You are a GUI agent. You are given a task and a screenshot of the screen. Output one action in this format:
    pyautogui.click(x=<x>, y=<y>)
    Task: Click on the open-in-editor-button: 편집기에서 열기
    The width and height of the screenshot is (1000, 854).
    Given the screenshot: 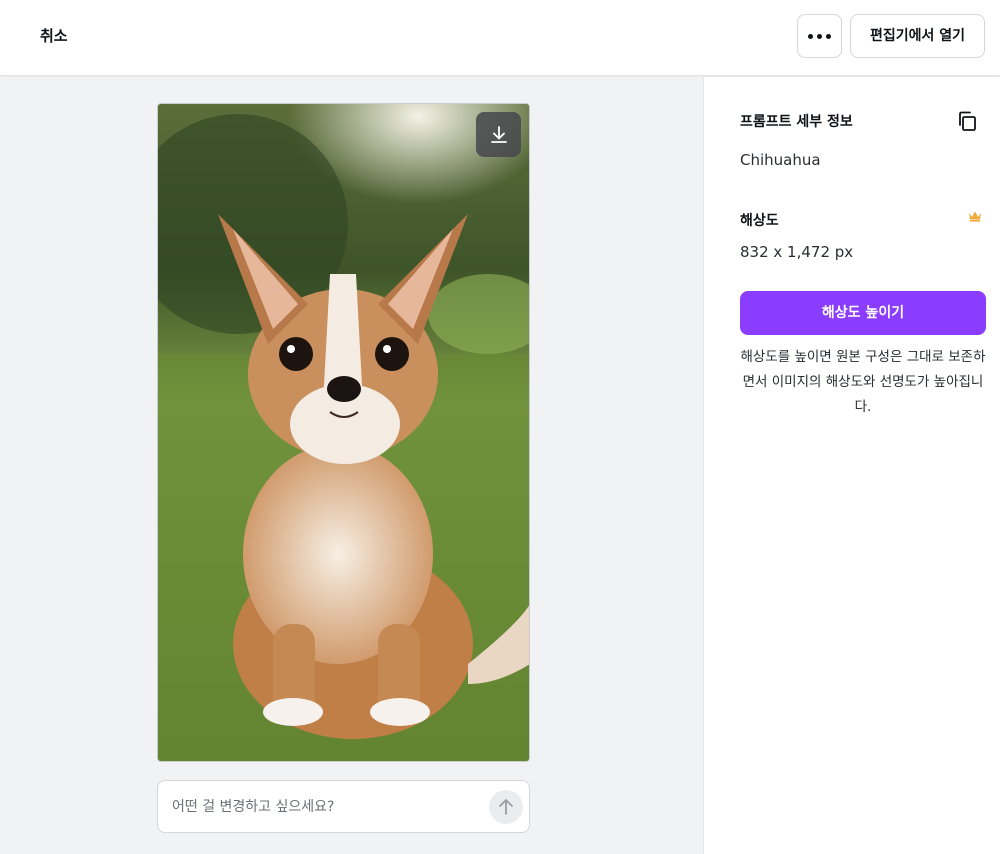 What is the action you would take?
    pyautogui.click(x=917, y=36)
    